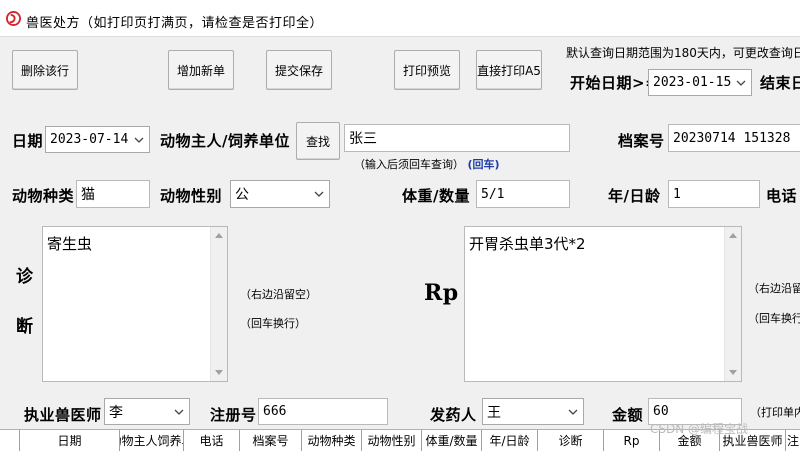 The image size is (800, 451). What do you see at coordinates (427, 70) in the screenshot?
I see `print-preview-button: 打印预览` at bounding box center [427, 70].